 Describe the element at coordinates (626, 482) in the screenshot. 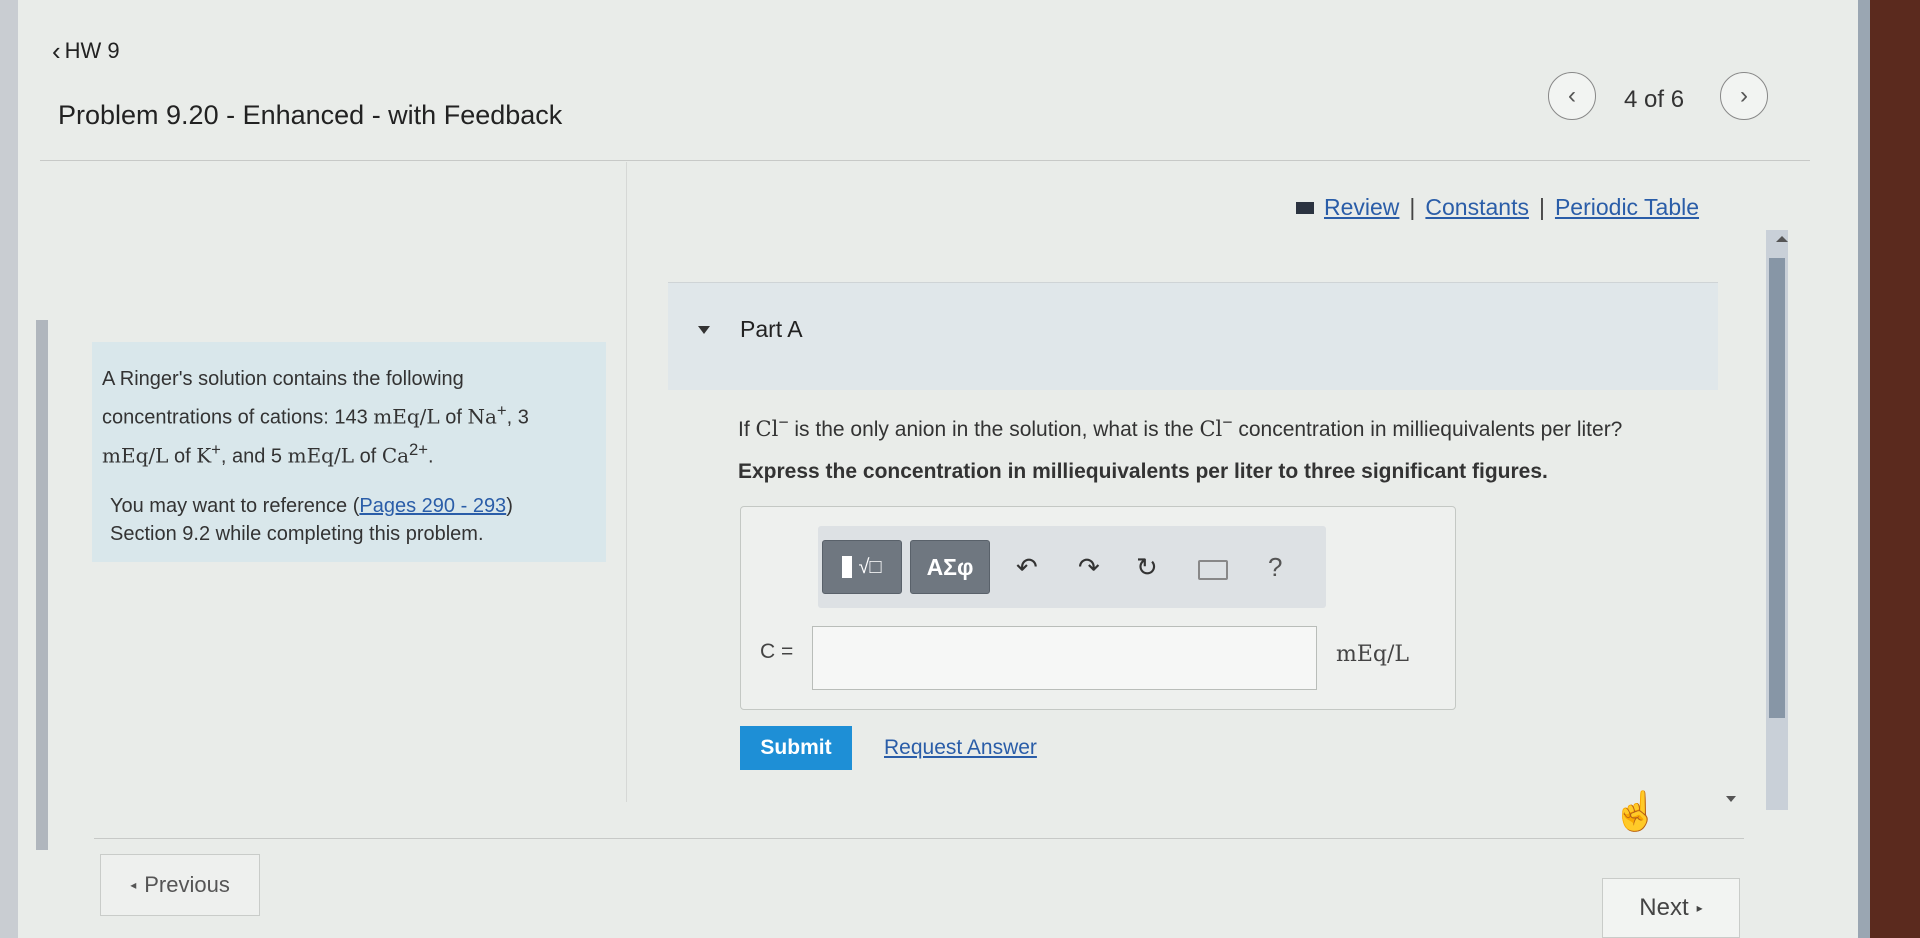

I see `column-divider` at that location.